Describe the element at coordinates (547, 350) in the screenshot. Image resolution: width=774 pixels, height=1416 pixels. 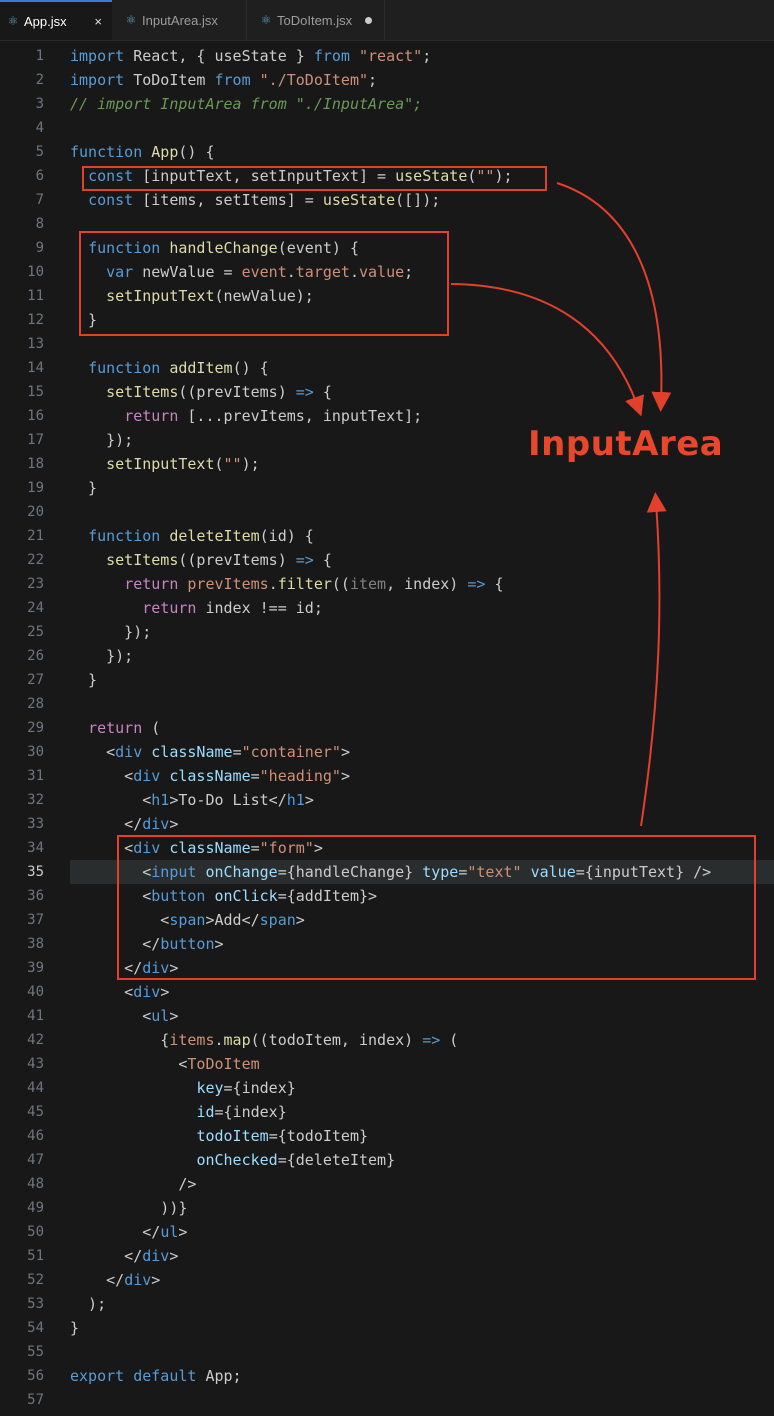
I see `arrow-from-handlechange` at that location.